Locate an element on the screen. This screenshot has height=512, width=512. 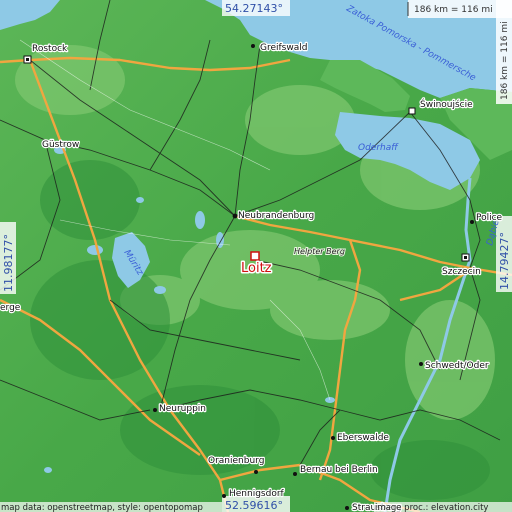
coord-east-text: 14.79427° is located at coordinates (504, 261).